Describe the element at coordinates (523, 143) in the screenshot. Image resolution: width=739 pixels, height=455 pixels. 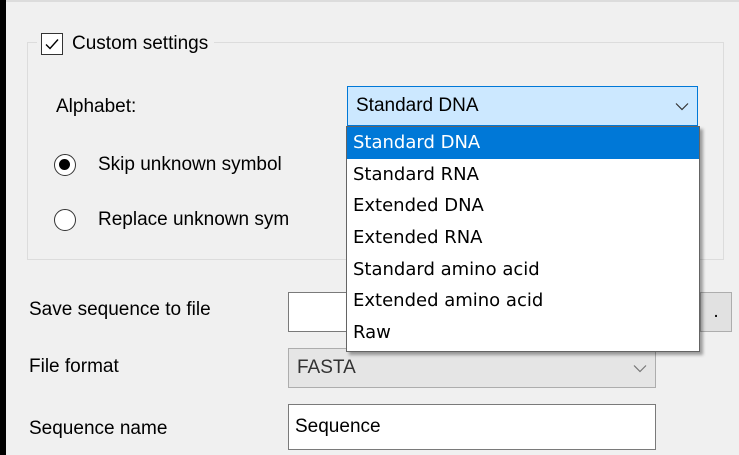
I see `alphabet-option-standard-dna: Standard DNA` at that location.